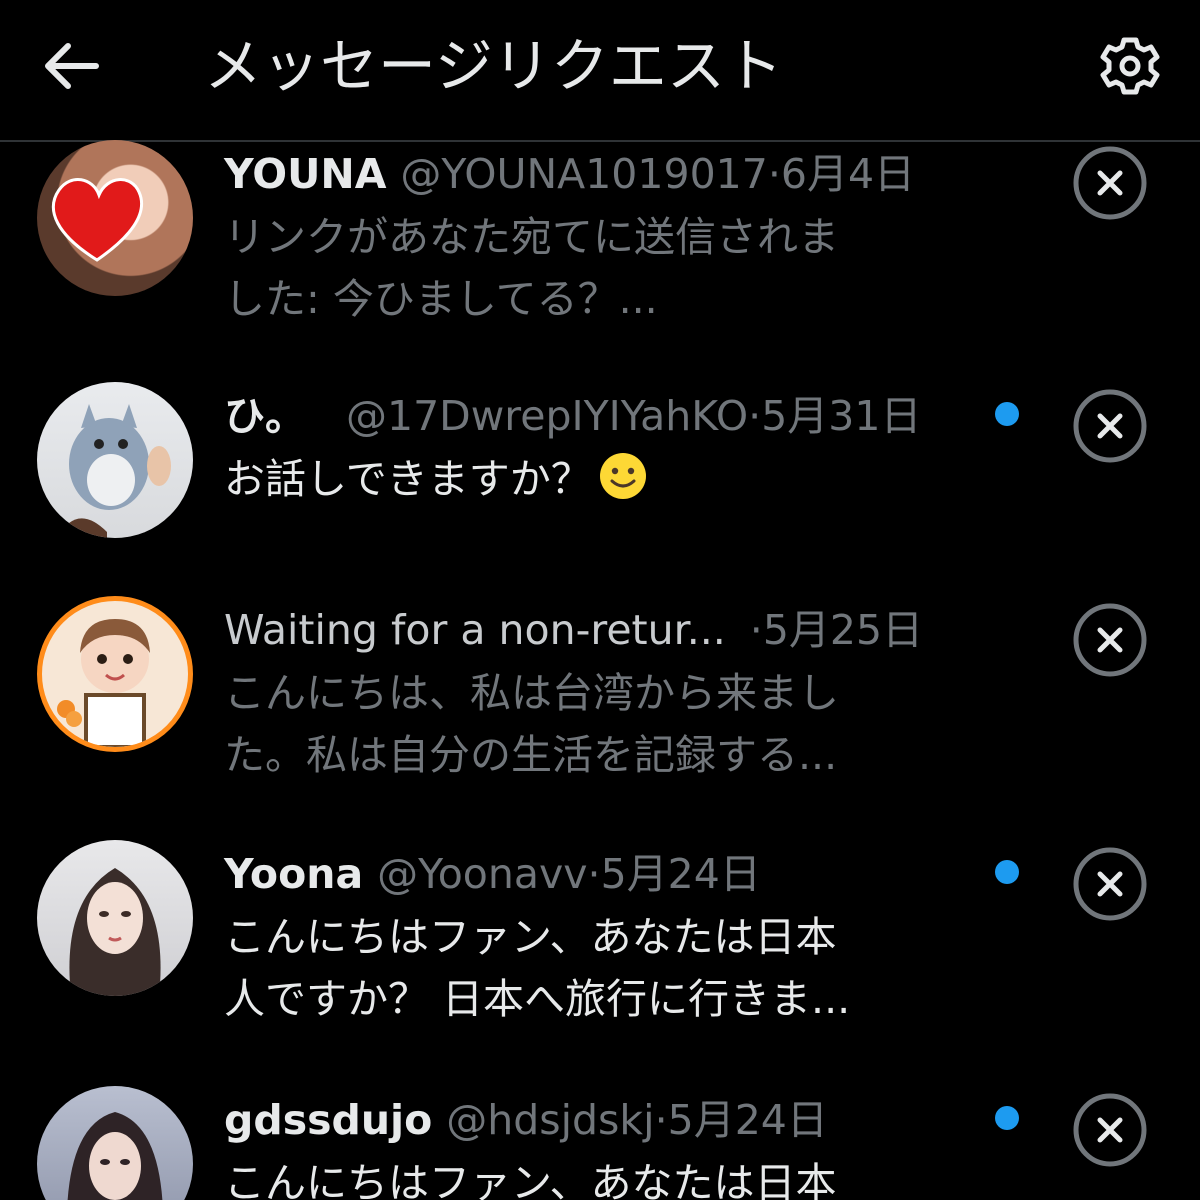 The height and width of the screenshot is (1200, 1200). I want to click on display-name: gdssdujo, so click(328, 1120).